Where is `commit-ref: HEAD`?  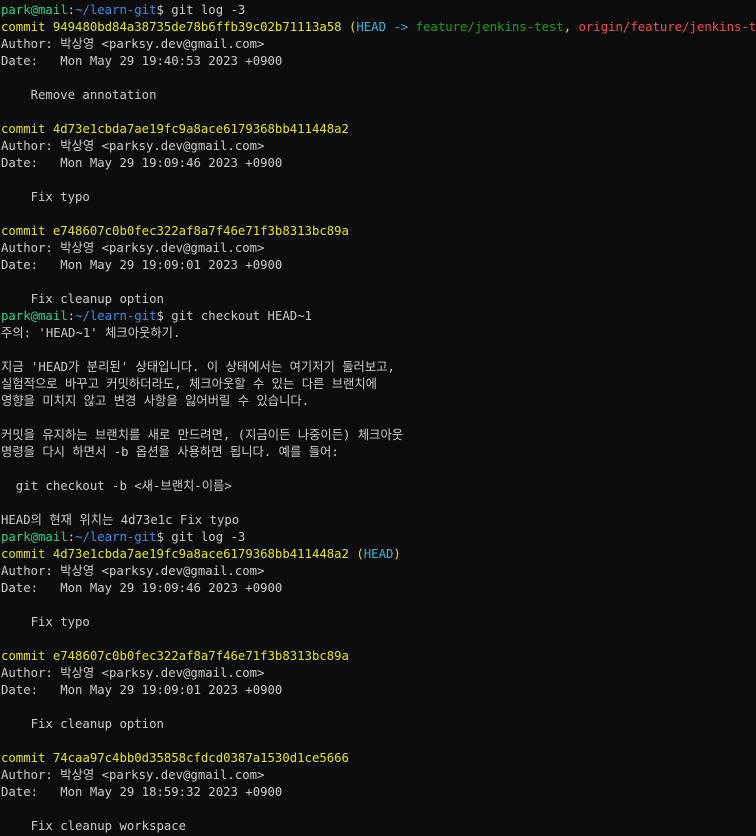
commit-ref: HEAD is located at coordinates (378, 554).